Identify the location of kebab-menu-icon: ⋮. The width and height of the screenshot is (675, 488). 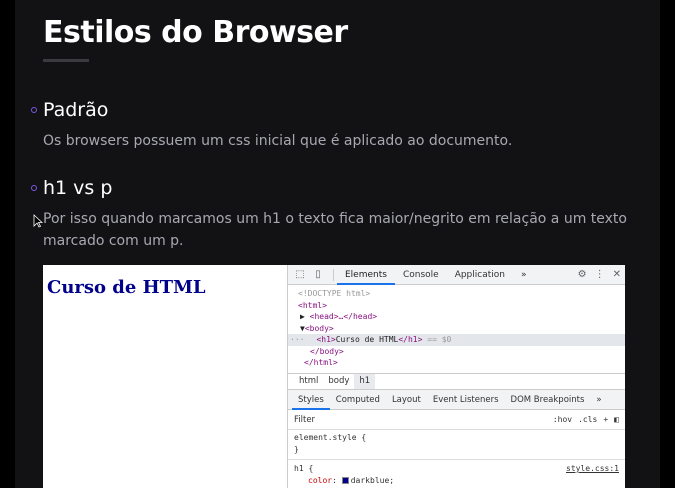
(600, 274).